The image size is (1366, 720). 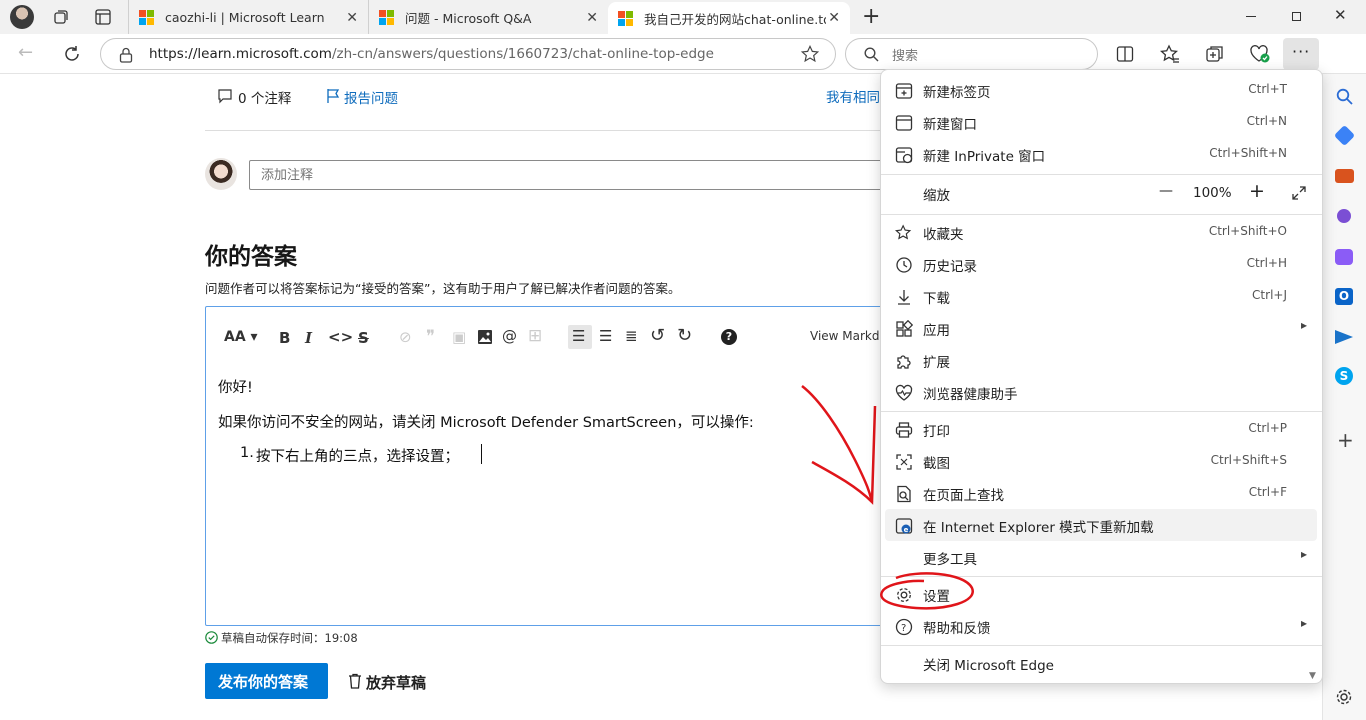 I want to click on settings-and-more-button: ···, so click(x=1301, y=54).